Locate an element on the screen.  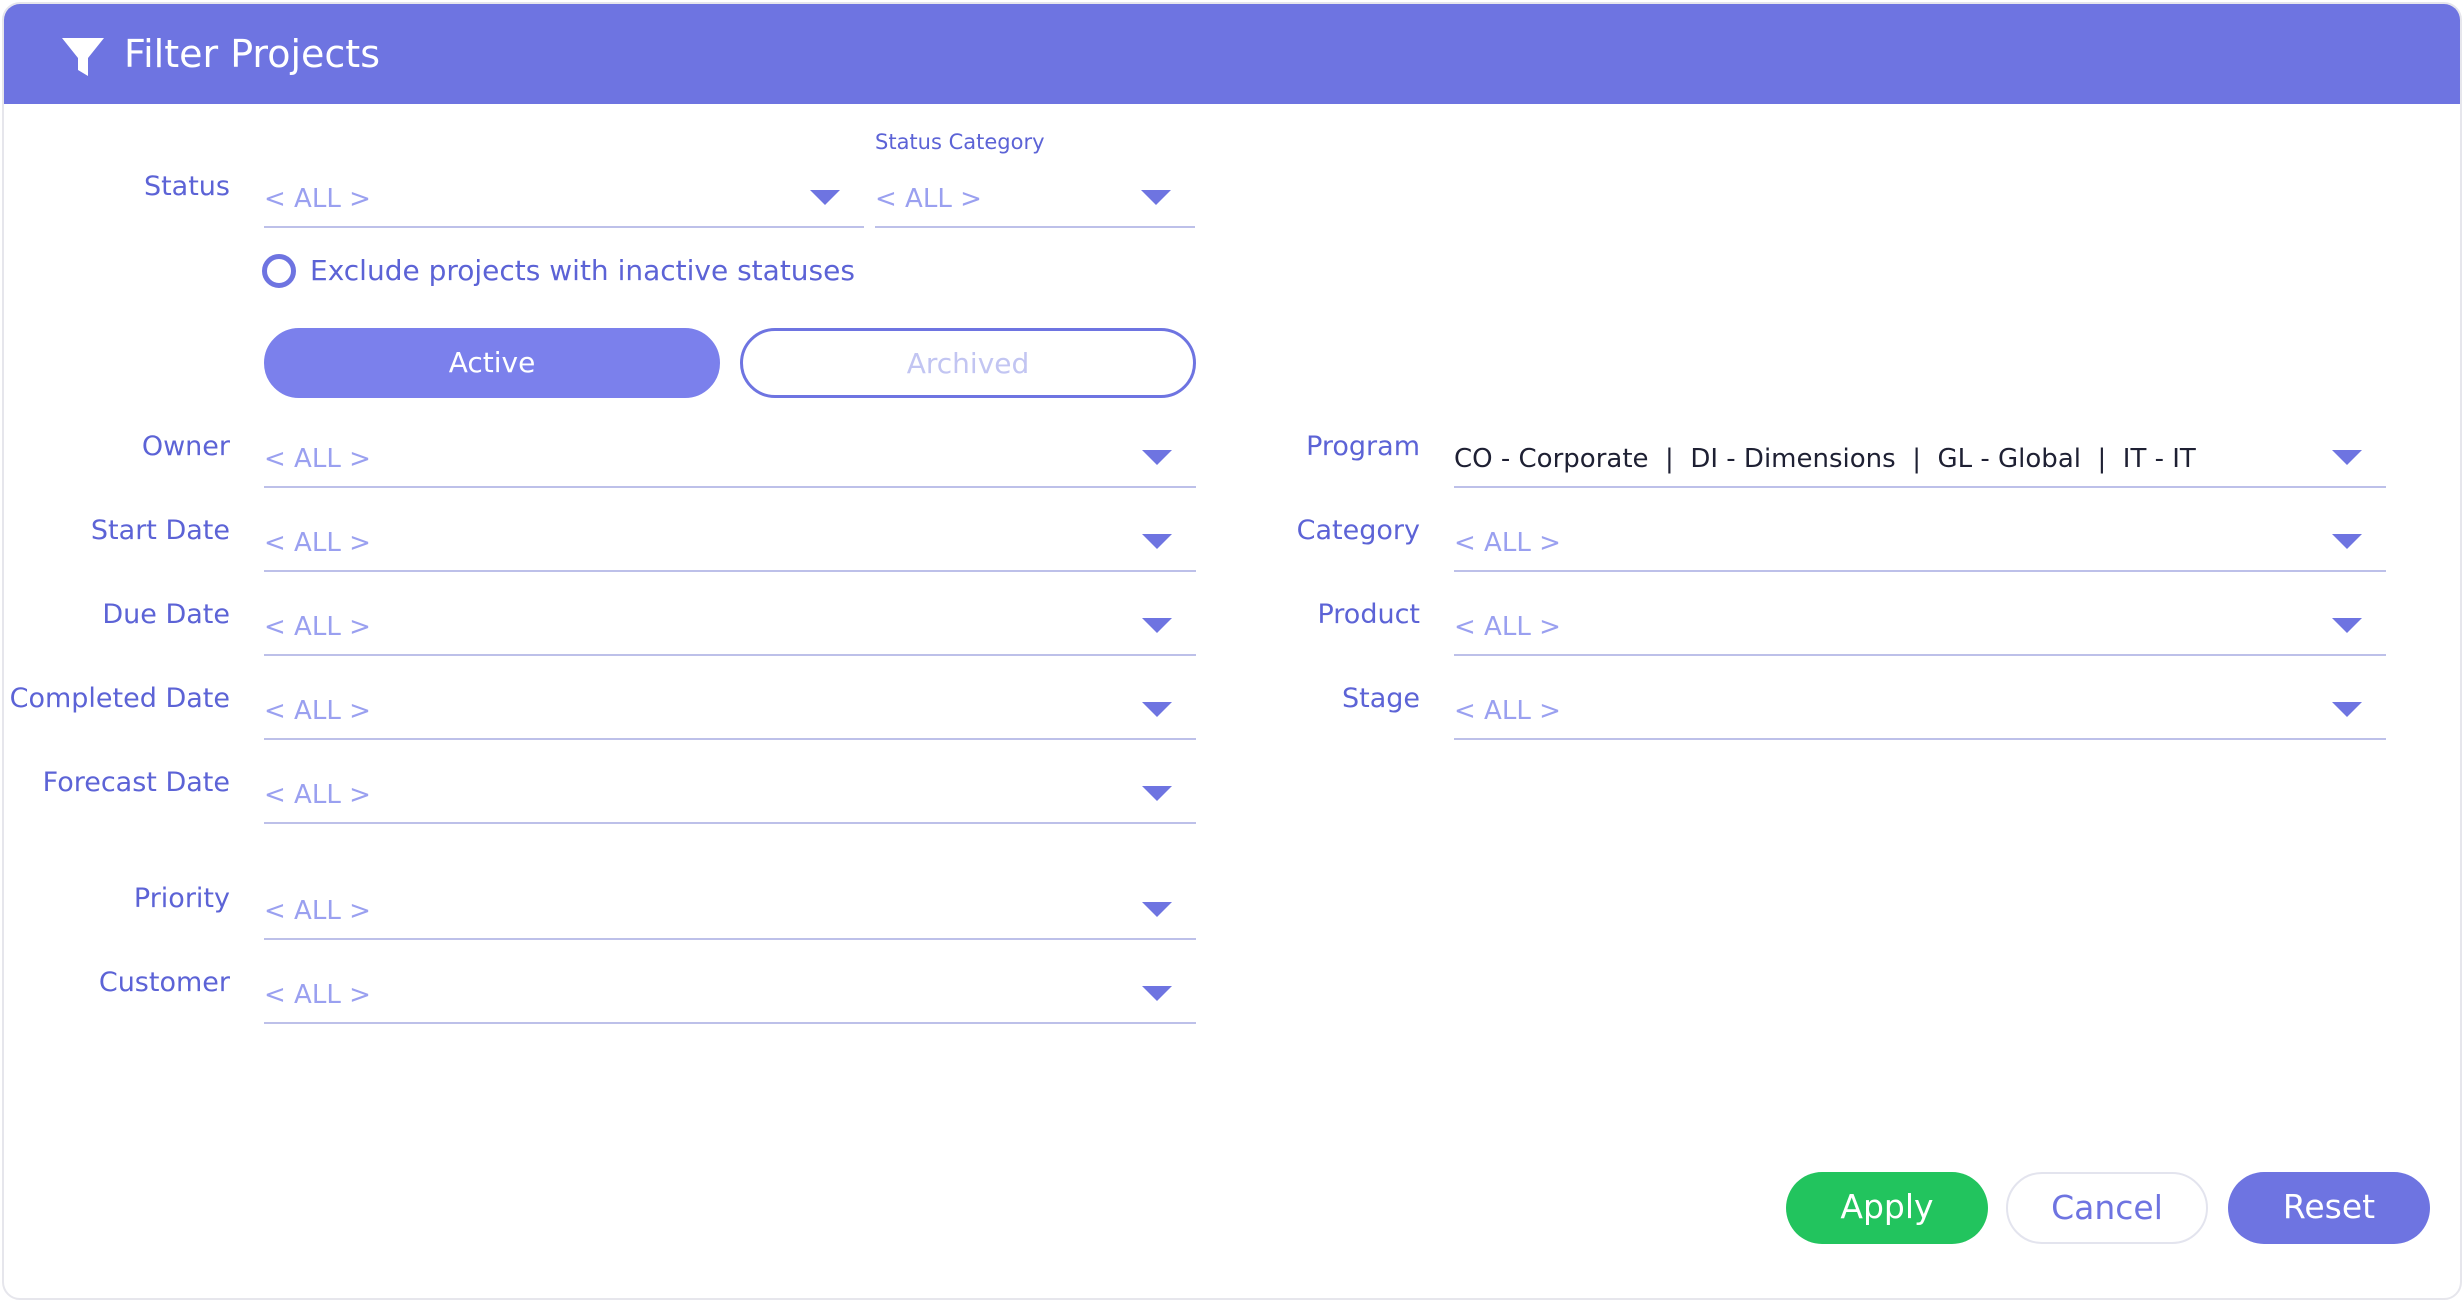
start-date-label: Start Date is located at coordinates (160, 530).